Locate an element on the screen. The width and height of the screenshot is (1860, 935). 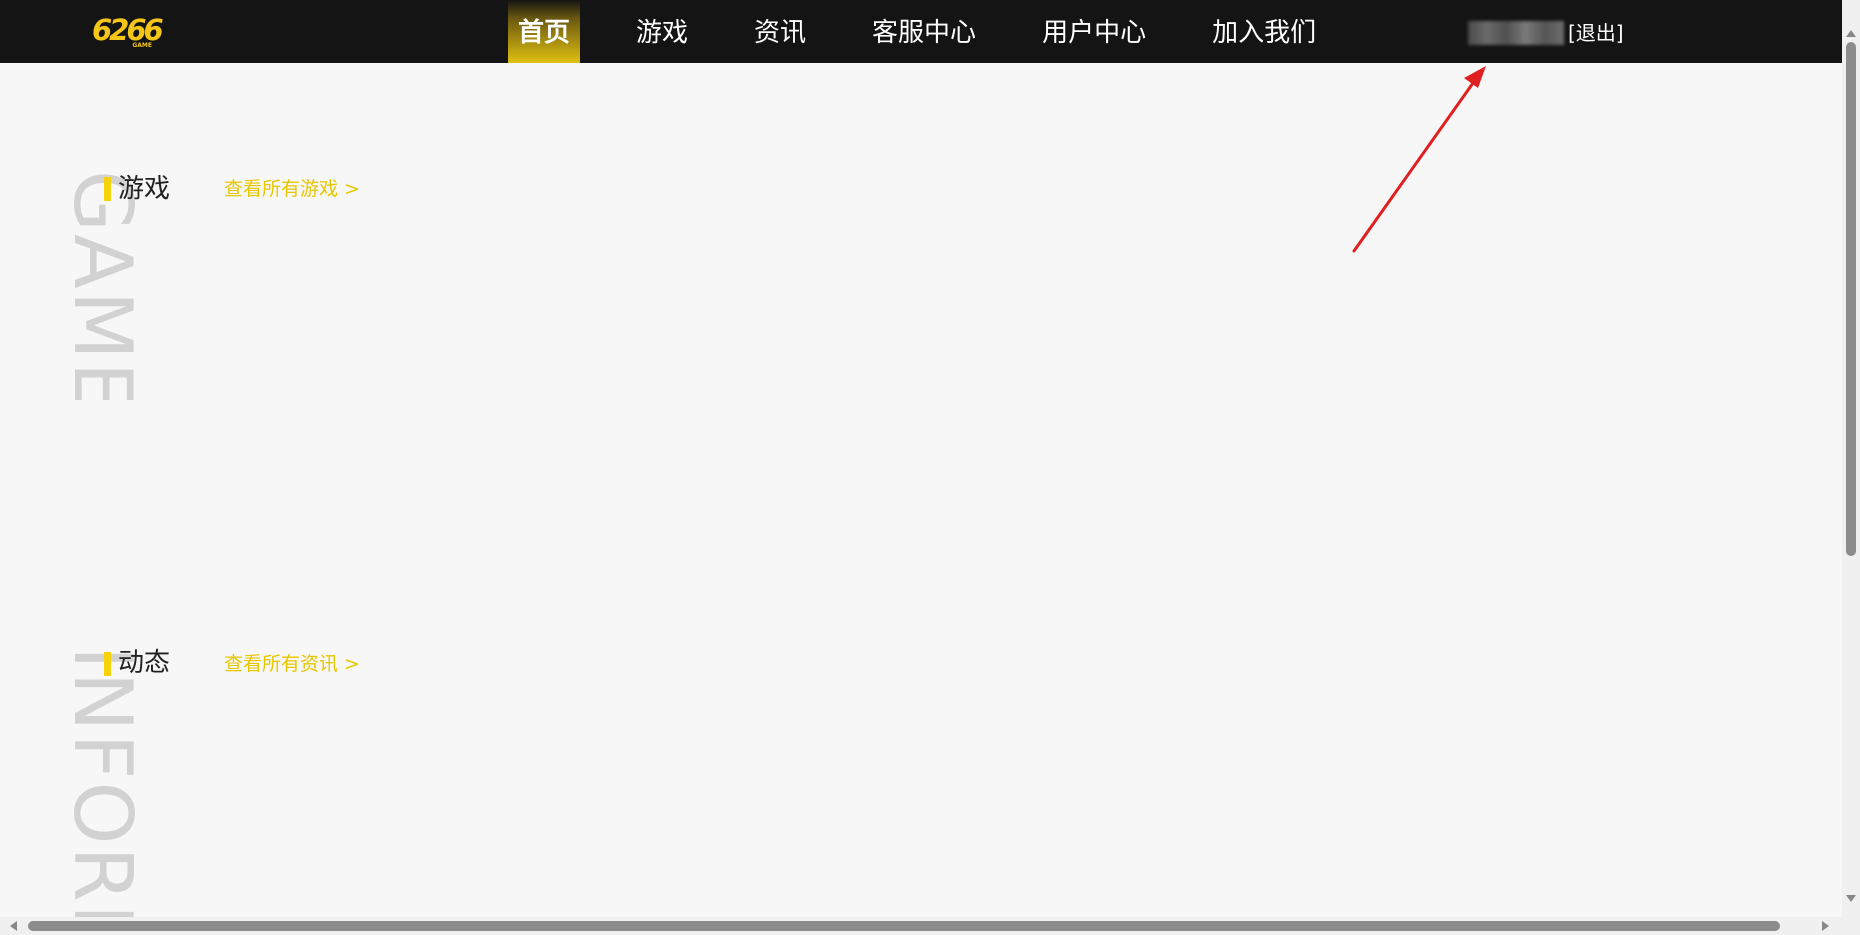
user-area: [退出] is located at coordinates (1546, 31).